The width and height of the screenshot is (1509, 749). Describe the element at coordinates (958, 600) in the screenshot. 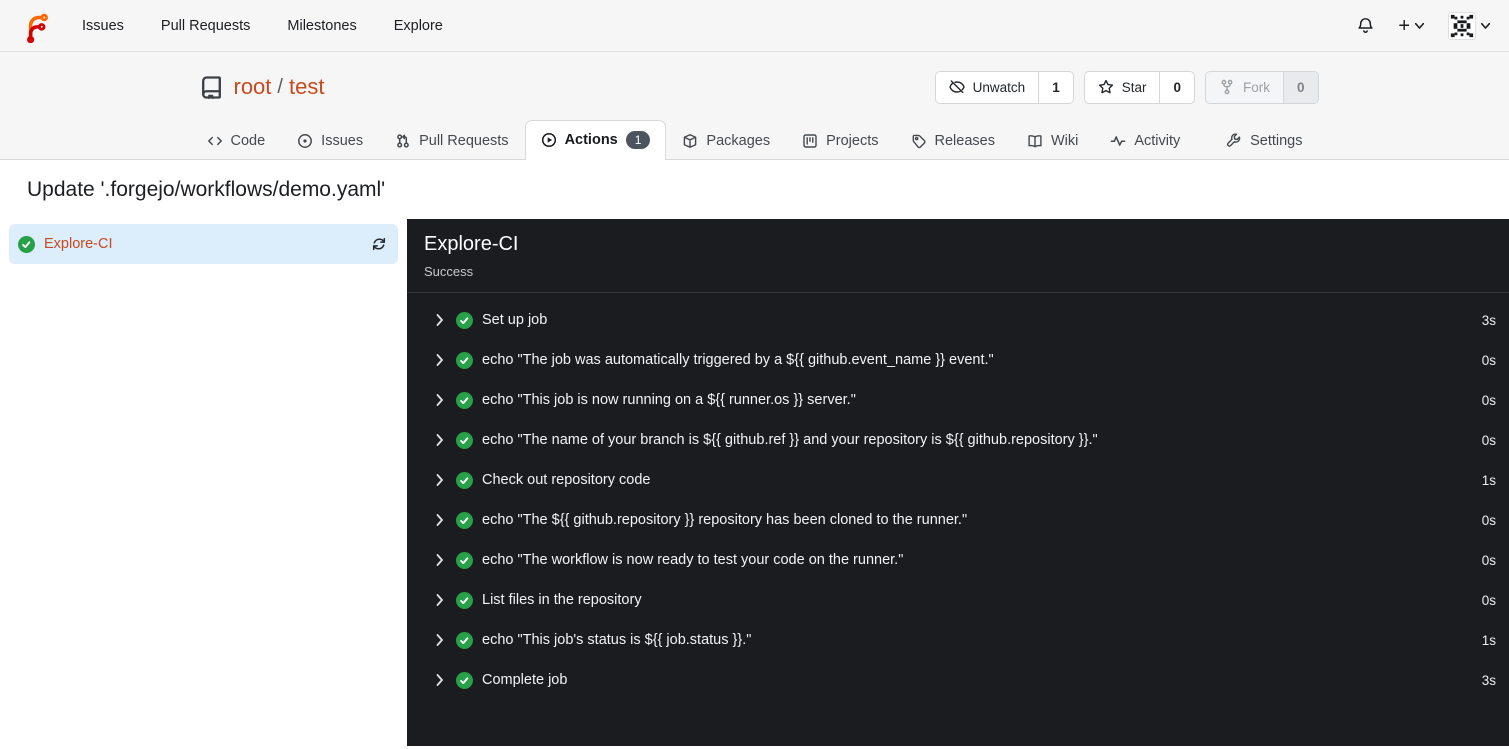

I see `step-row: List files in the repository 0s` at that location.